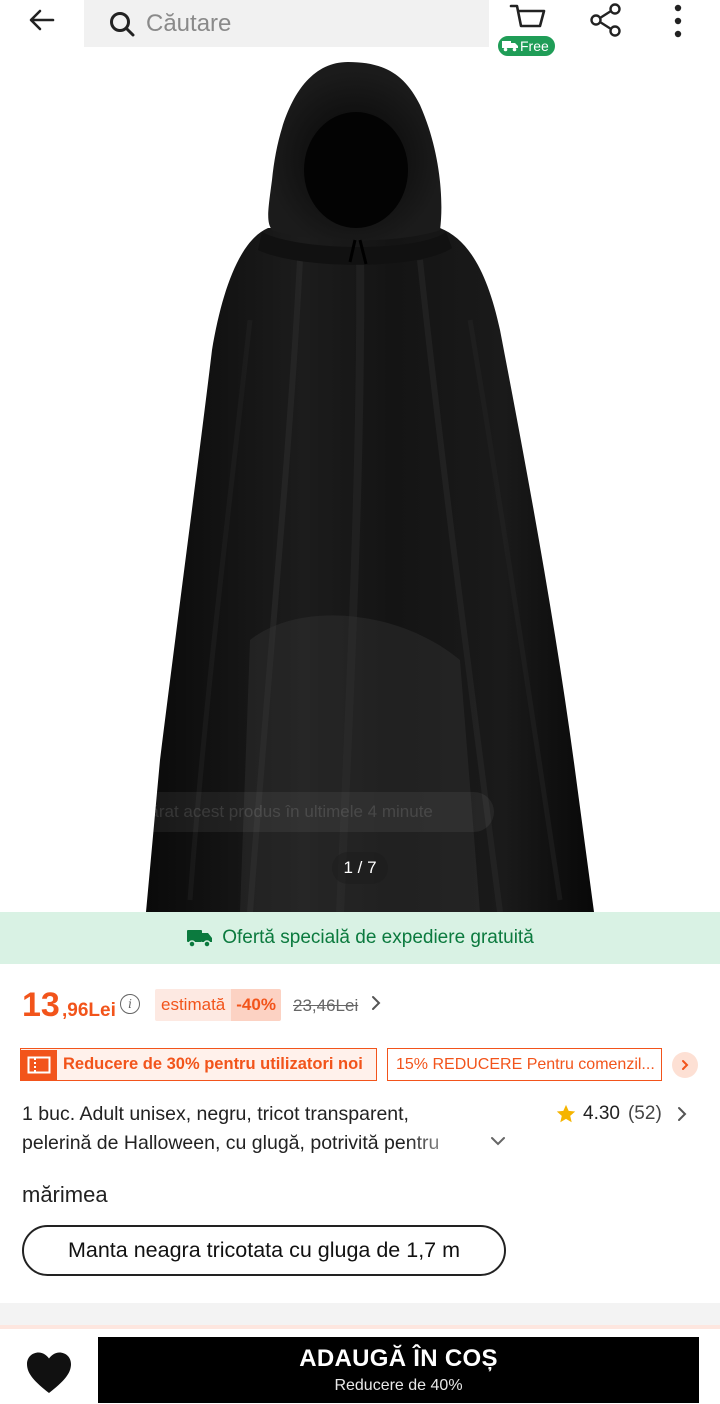 This screenshot has width=720, height=1404. Describe the element at coordinates (378, 937) in the screenshot. I see `shipping-offer-text: Ofertă specială de expediere gratuită` at that location.